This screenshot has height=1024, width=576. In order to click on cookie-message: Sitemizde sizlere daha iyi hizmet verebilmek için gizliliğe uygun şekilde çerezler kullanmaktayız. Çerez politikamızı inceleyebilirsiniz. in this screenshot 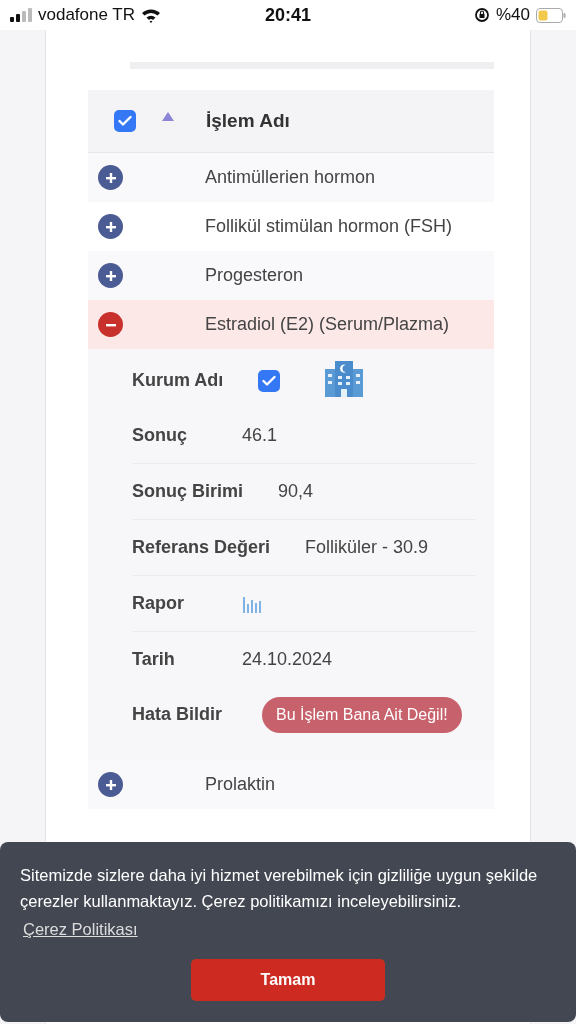, I will do `click(279, 888)`.